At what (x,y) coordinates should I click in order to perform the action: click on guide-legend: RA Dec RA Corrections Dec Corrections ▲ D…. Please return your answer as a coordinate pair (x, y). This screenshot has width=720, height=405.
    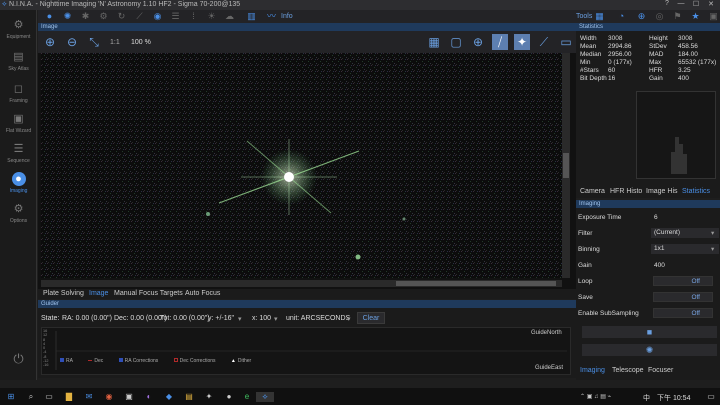
    Looking at the image, I should click on (155, 361).